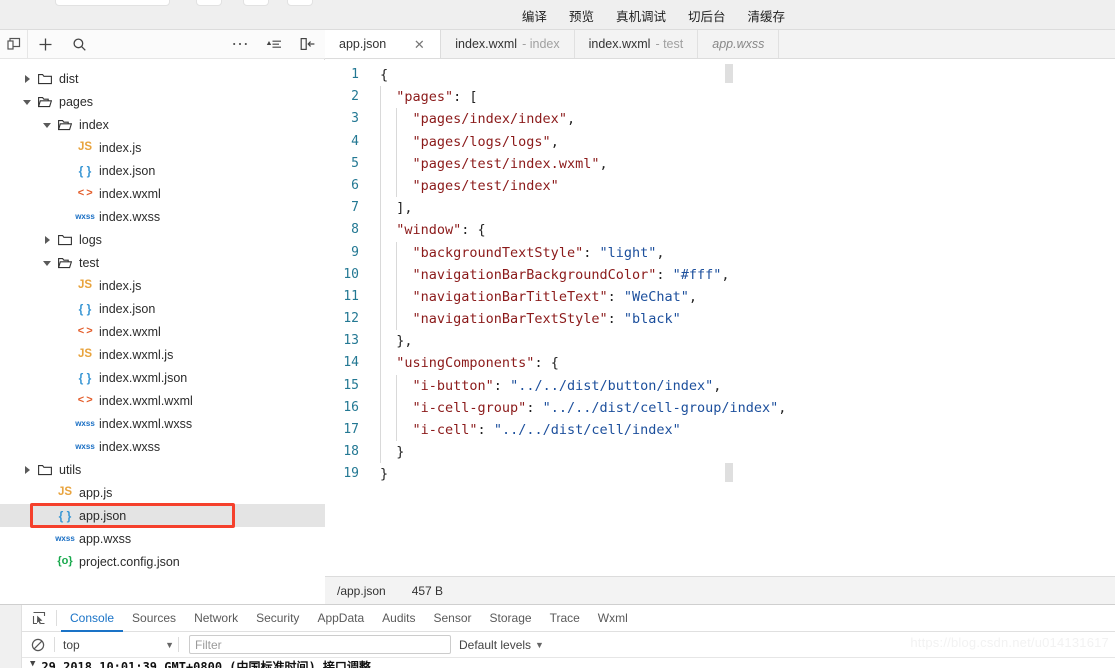 The image size is (1115, 668). What do you see at coordinates (628, 252) in the screenshot?
I see `code-token-str: "light"` at bounding box center [628, 252].